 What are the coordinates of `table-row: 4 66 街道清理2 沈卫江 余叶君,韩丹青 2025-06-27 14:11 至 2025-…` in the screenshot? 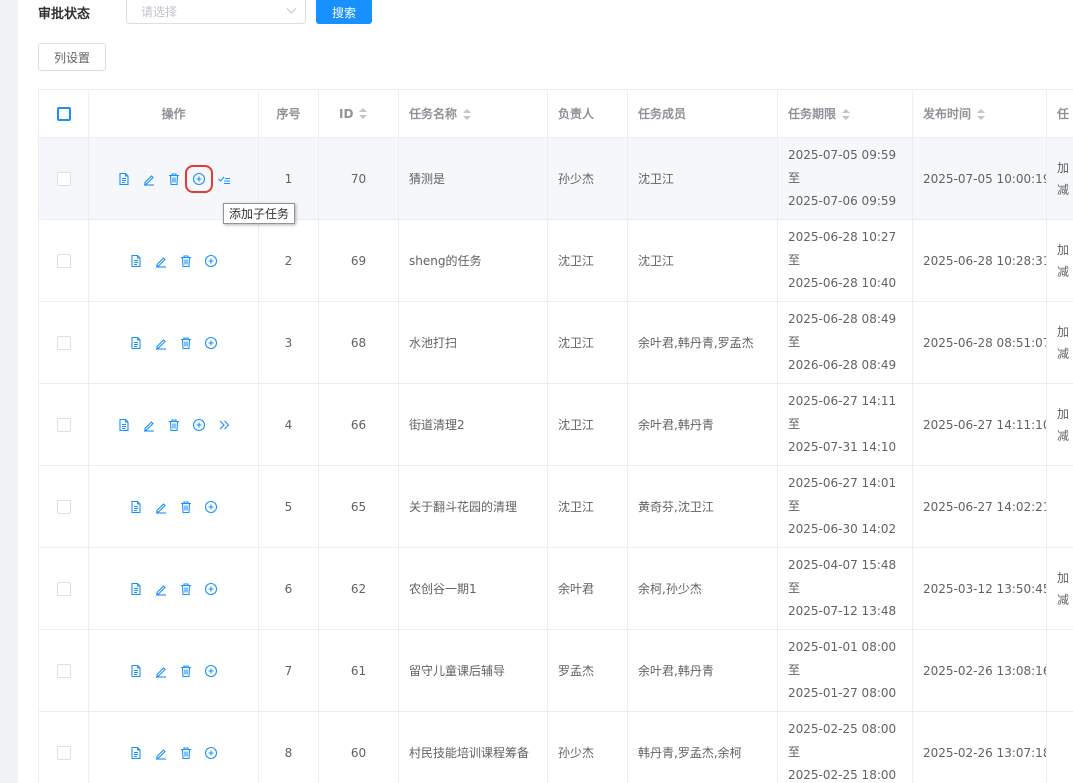 It's located at (555, 424).